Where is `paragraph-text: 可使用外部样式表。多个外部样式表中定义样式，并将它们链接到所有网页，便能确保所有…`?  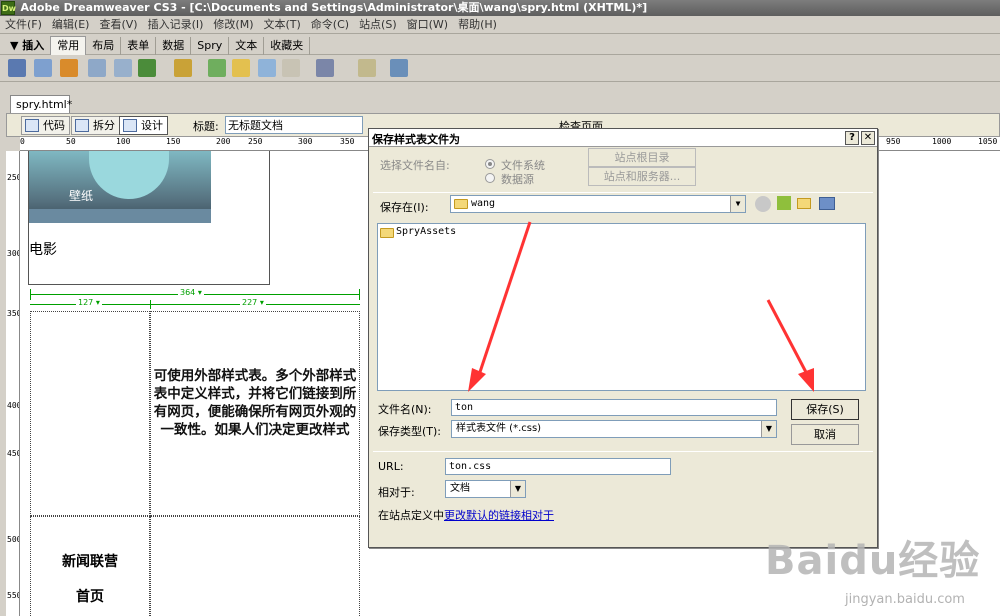 paragraph-text: 可使用外部样式表。多个外部样式表中定义样式，并将它们链接到所有网页，便能确保所有… is located at coordinates (255, 403).